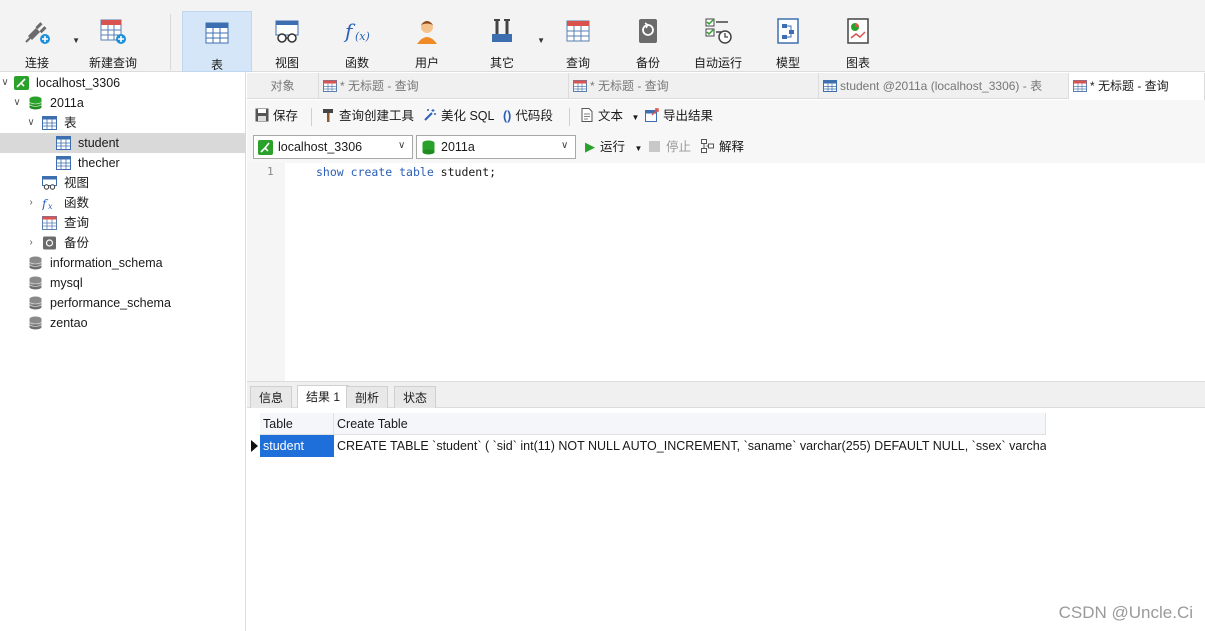  I want to click on connection-icon, so click(265, 147).